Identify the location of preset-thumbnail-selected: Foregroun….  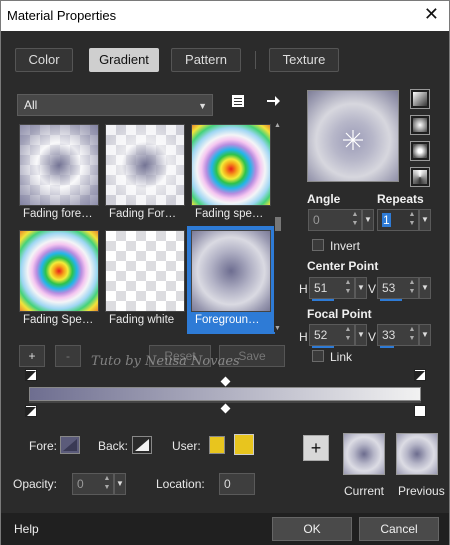
(231, 280).